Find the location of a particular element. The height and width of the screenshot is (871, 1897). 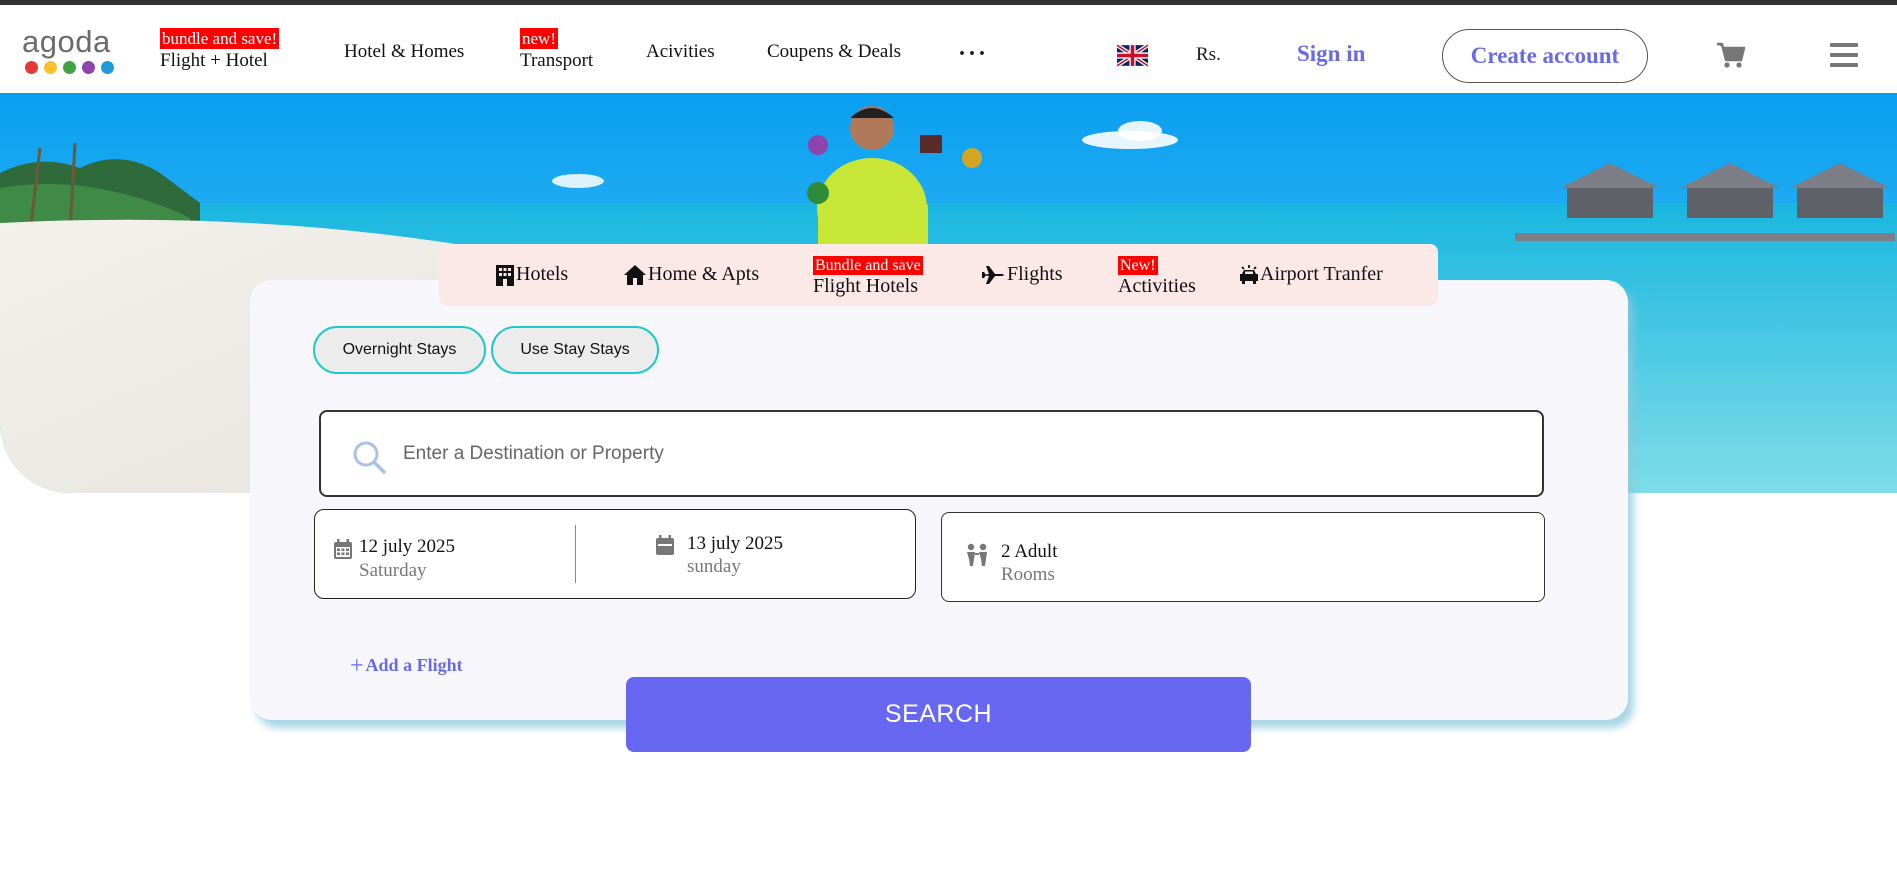

search-button: SEARCH is located at coordinates (938, 714).